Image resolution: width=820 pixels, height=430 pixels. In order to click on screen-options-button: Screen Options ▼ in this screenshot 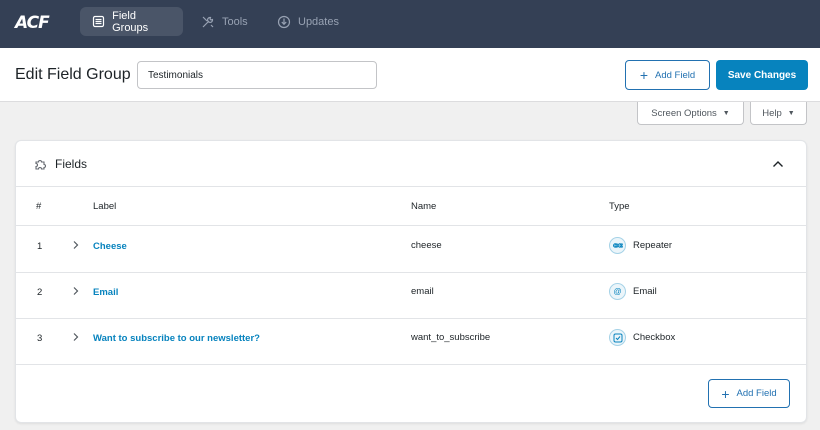, I will do `click(690, 113)`.